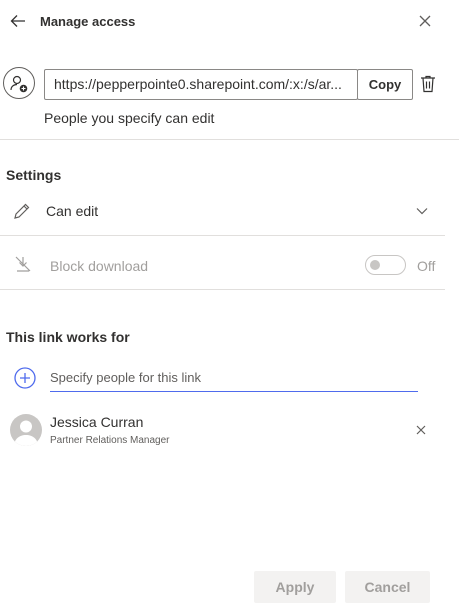 The image size is (459, 614). Describe the element at coordinates (425, 21) in the screenshot. I see `close-icon` at that location.